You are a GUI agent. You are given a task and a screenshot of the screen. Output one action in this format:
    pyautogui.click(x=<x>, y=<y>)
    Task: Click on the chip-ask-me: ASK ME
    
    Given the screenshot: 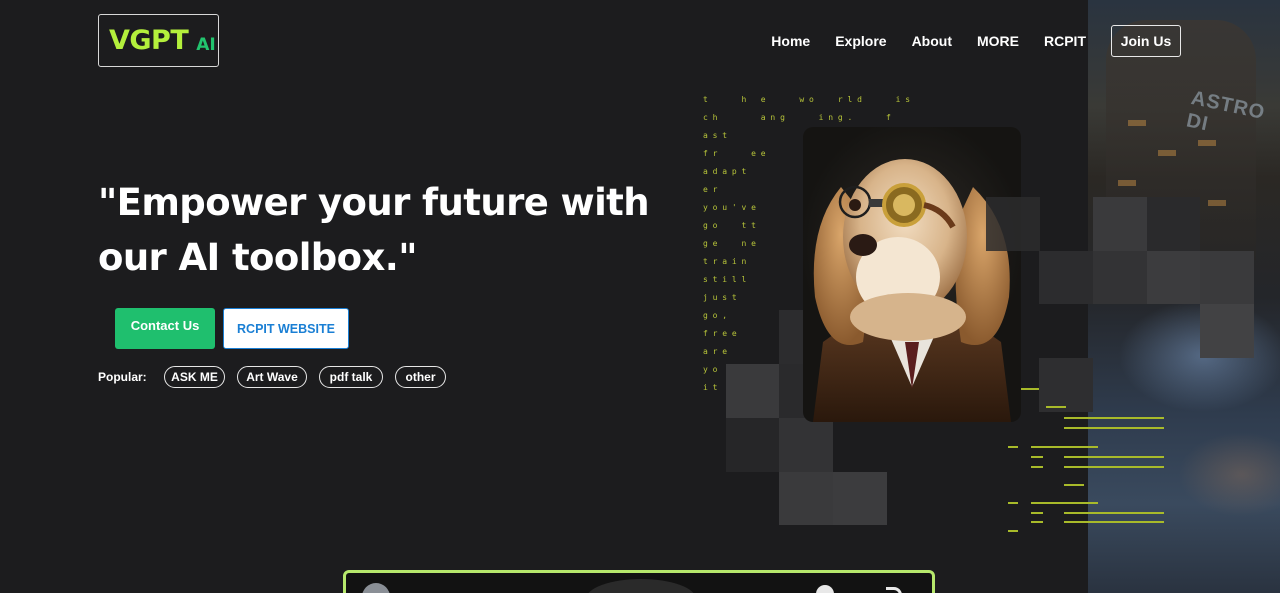 What is the action you would take?
    pyautogui.click(x=194, y=377)
    